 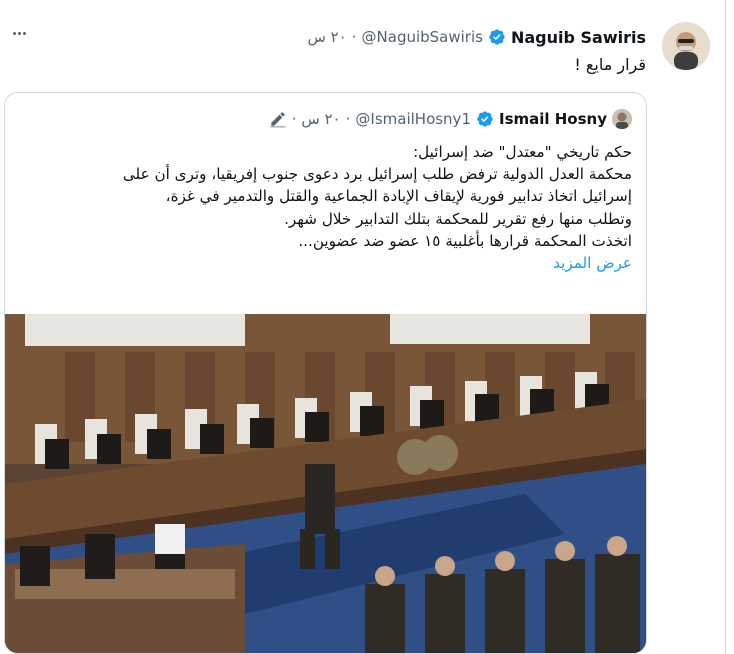 I want to click on quoted-tweet-header: Ismail Hosny @IsmailHosny1 · ٢٠ س ·, so click(x=450, y=119).